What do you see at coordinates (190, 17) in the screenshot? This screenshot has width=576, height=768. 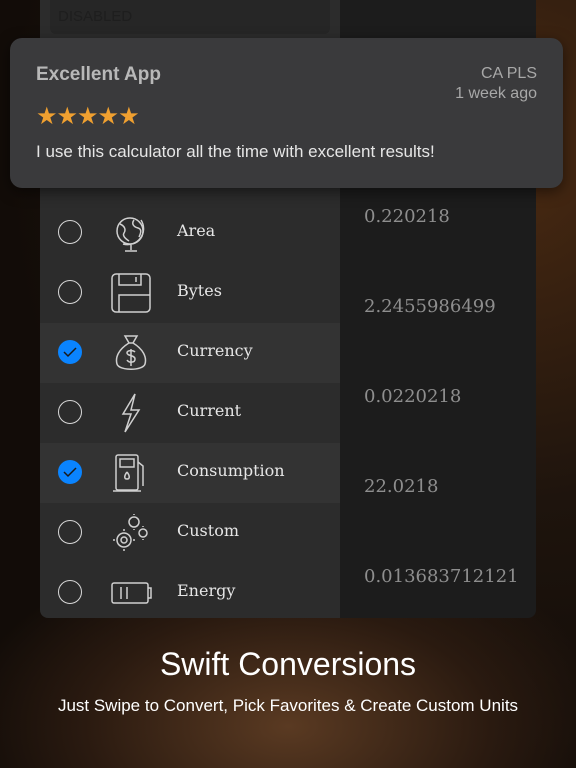 I see `disabled-field: DISABLED` at bounding box center [190, 17].